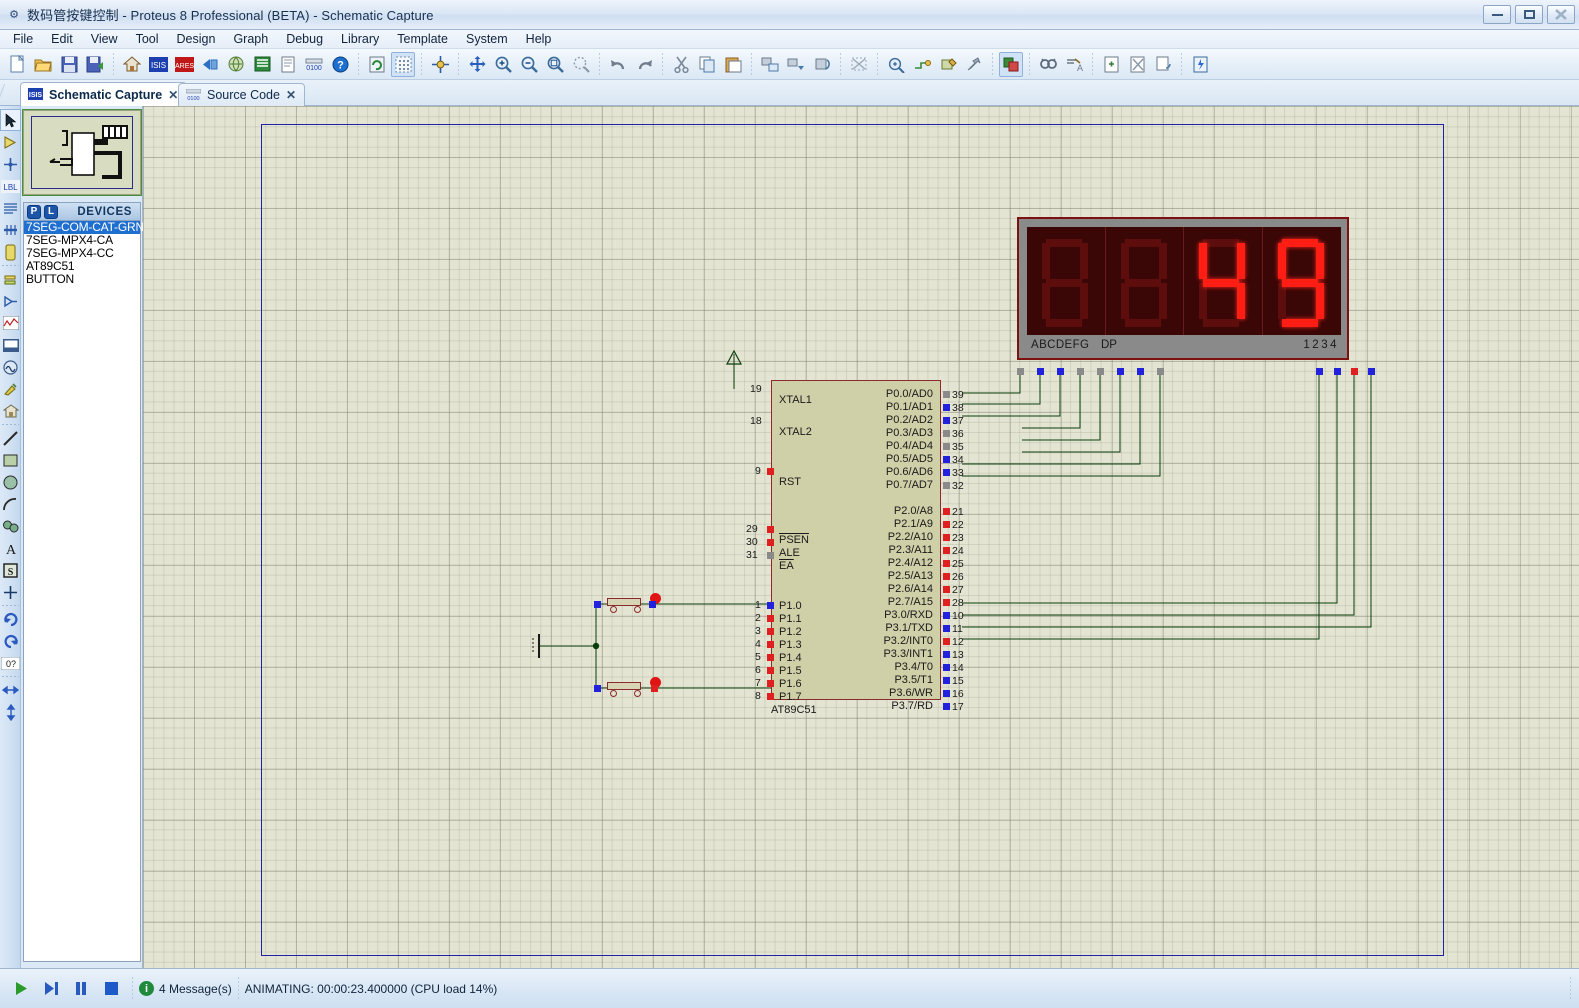 This screenshot has height=1008, width=1579. Describe the element at coordinates (581, 64) in the screenshot. I see `zoom-area-icon` at that location.